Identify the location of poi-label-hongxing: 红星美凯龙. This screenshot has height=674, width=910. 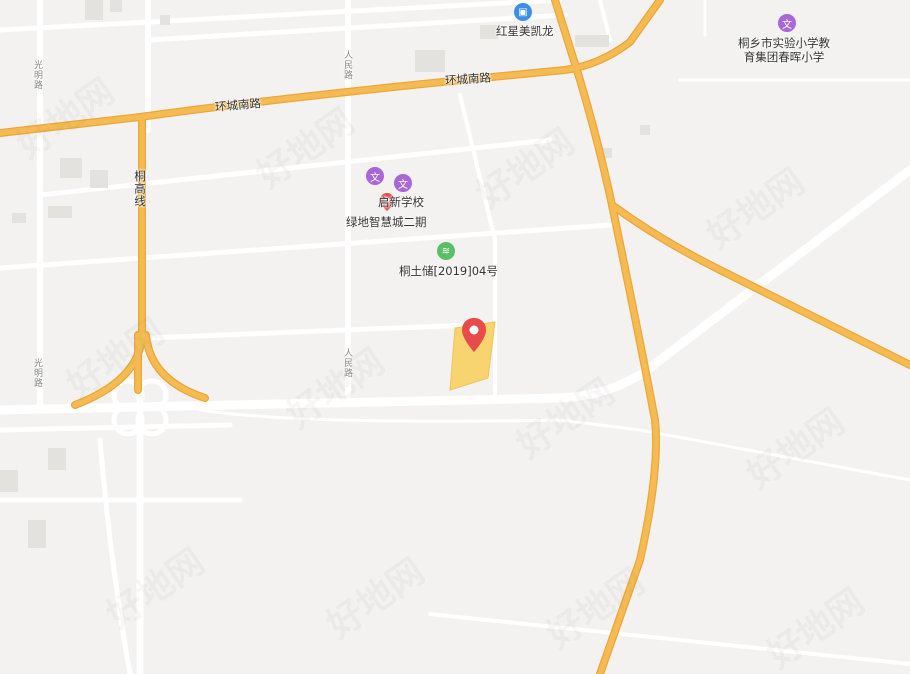
(525, 31).